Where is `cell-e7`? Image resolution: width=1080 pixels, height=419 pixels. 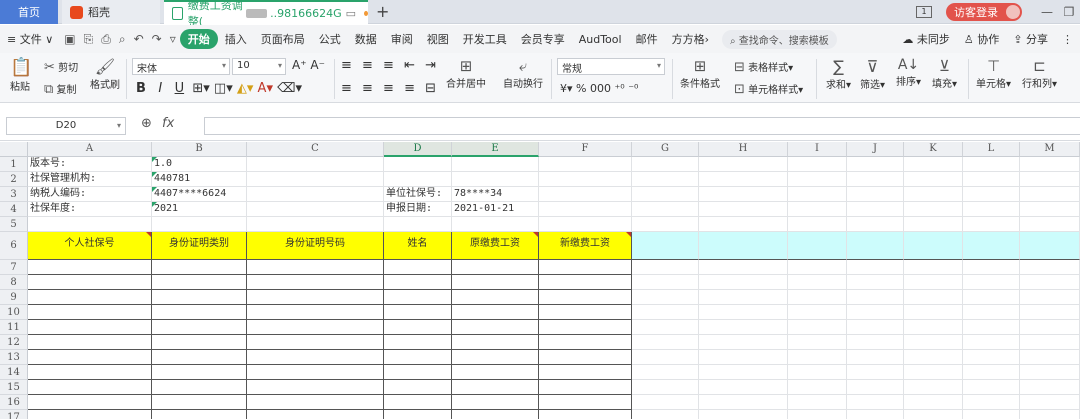
cell-e7 is located at coordinates (495, 267).